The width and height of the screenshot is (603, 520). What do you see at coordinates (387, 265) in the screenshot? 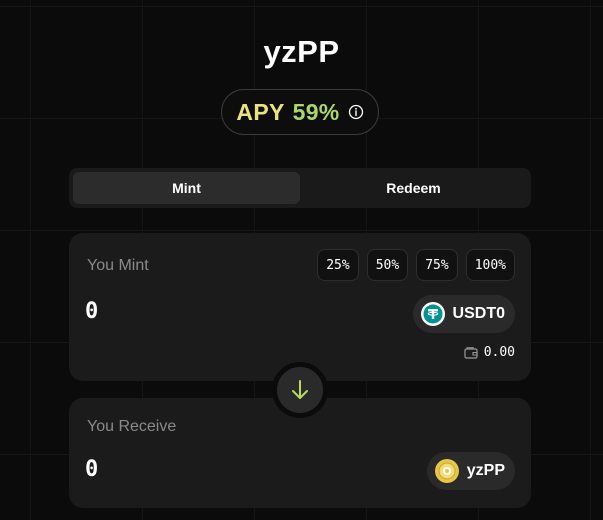
I see `percent-50-button: 50%` at bounding box center [387, 265].